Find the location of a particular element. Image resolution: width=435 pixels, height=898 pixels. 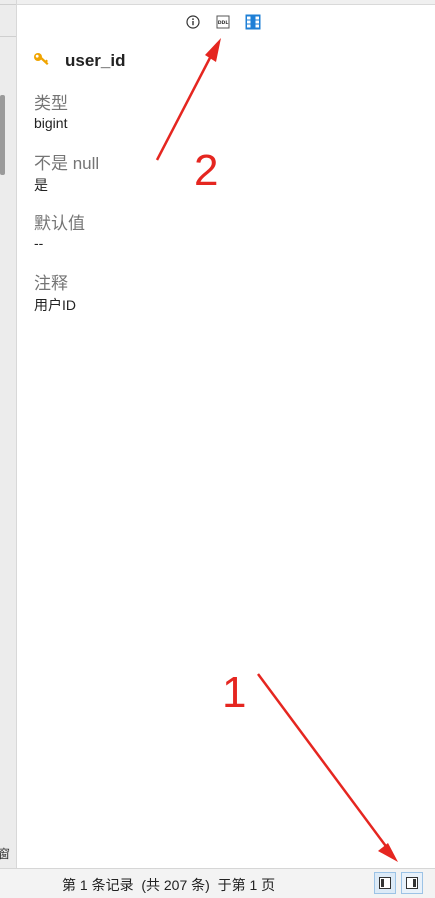

columns-icon is located at coordinates (253, 22).